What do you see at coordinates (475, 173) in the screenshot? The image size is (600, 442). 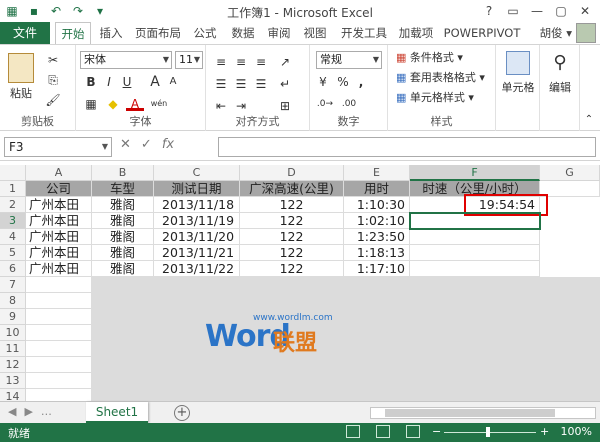 I see `column-header-f: F` at bounding box center [475, 173].